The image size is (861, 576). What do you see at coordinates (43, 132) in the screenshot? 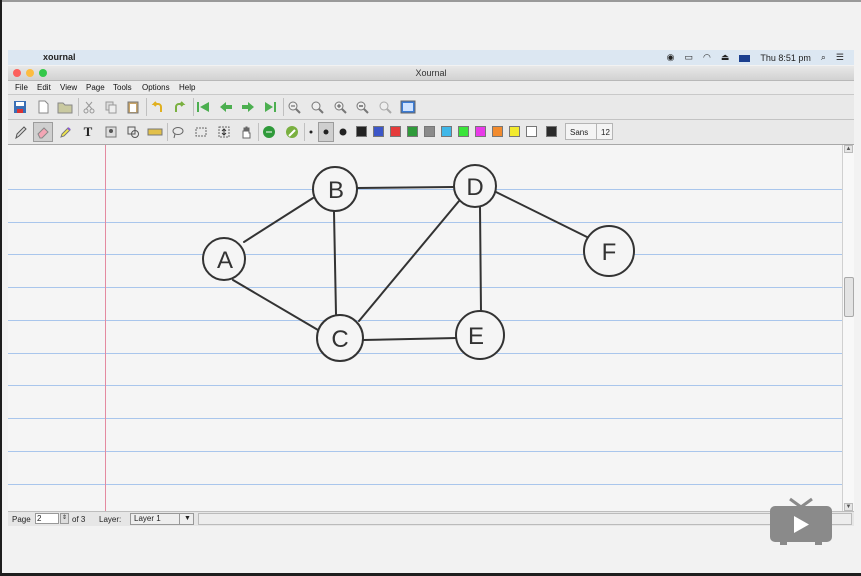
I see `eraser-icon` at bounding box center [43, 132].